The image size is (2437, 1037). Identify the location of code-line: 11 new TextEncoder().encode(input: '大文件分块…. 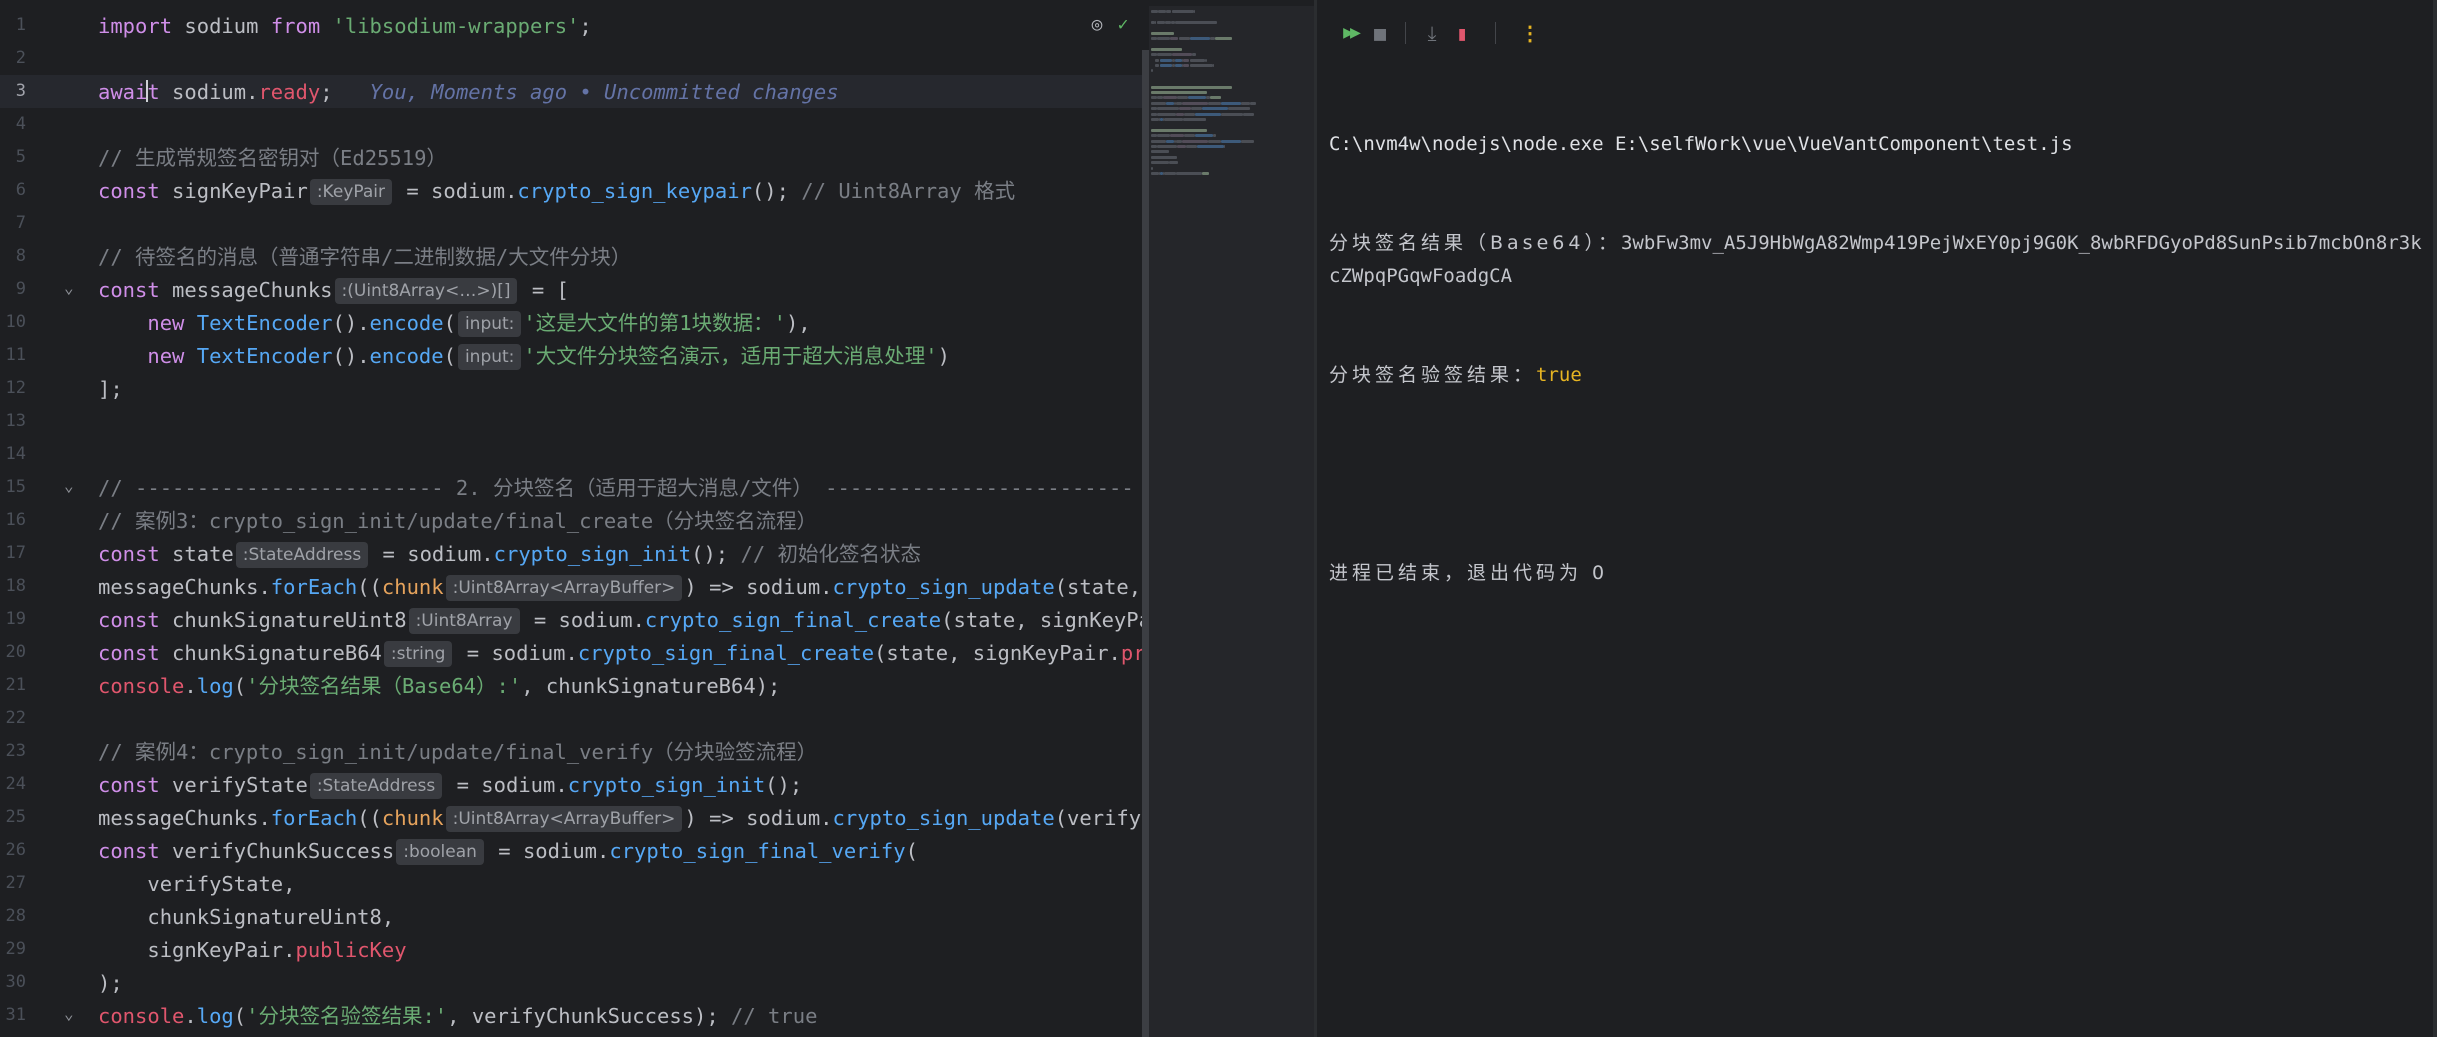
(573, 355).